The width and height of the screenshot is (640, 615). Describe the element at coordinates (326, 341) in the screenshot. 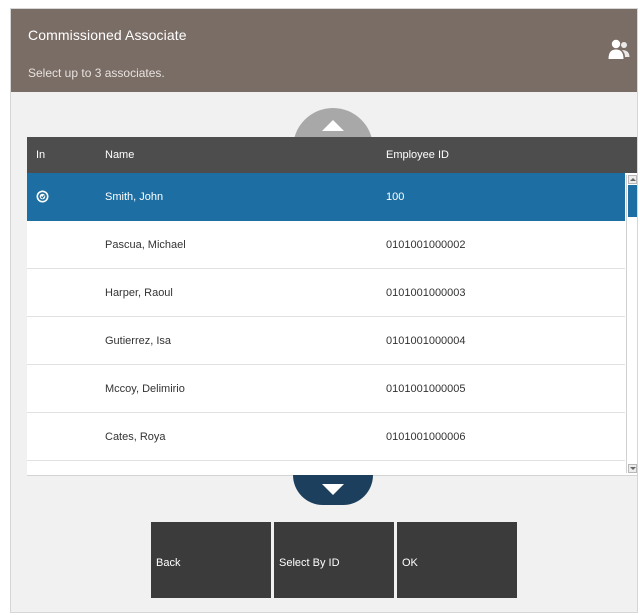

I see `table-row: Gutierrez, Isa 0101001000004` at that location.